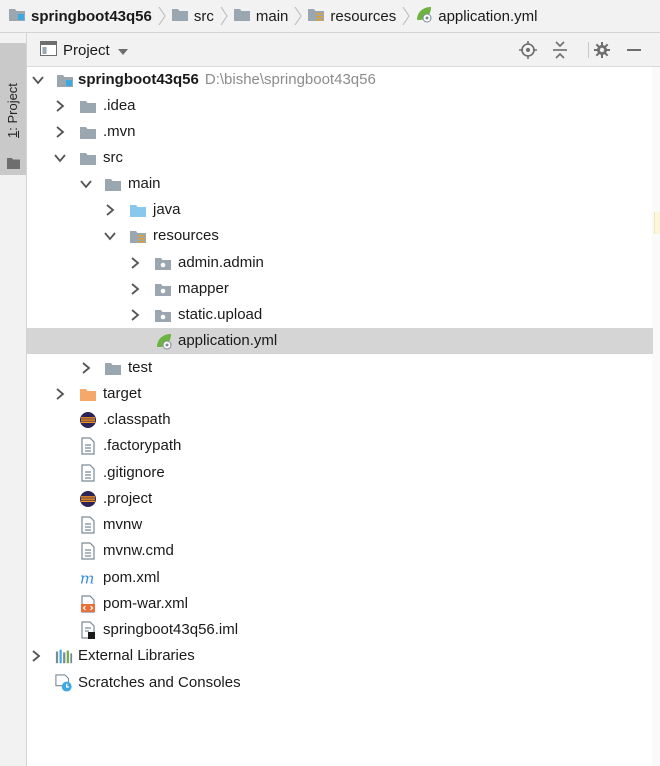 The height and width of the screenshot is (766, 660). What do you see at coordinates (80, 16) in the screenshot?
I see `breadcrumb-springboot43q56: springboot43q56` at bounding box center [80, 16].